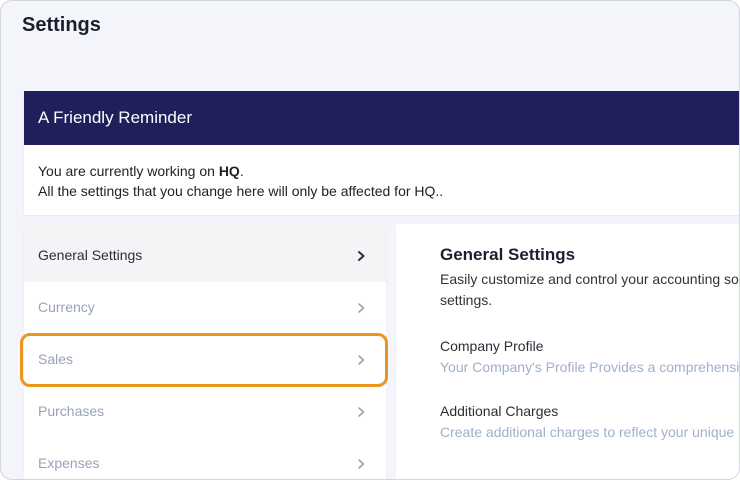 The image size is (740, 480). Describe the element at coordinates (128, 171) in the screenshot. I see `reminder-line-1-prefix: You are currently working on` at that location.